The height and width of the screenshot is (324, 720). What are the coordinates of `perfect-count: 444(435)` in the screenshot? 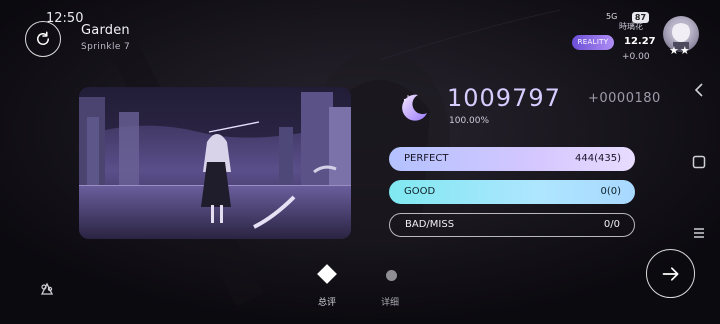 It's located at (598, 158).